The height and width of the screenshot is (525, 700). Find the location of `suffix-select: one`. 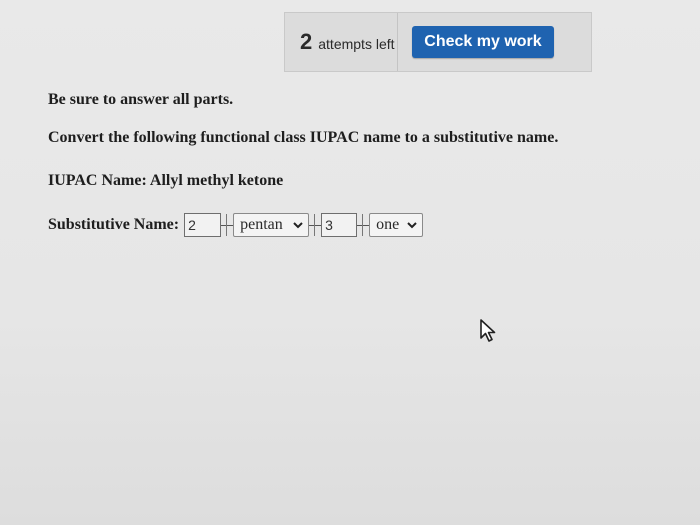

suffix-select: one is located at coordinates (396, 225).